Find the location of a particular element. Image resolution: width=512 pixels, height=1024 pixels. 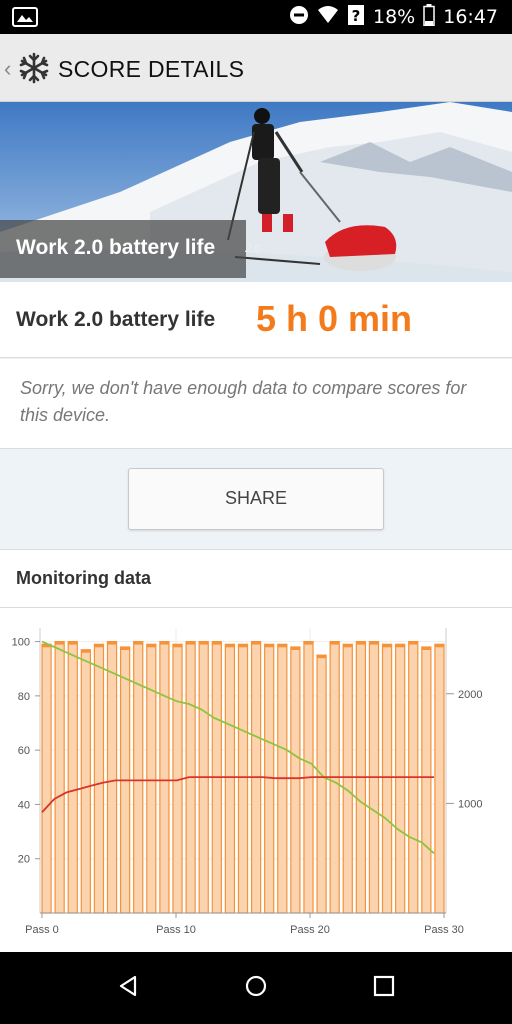

page-title: SCORE DETAILS is located at coordinates (151, 69).